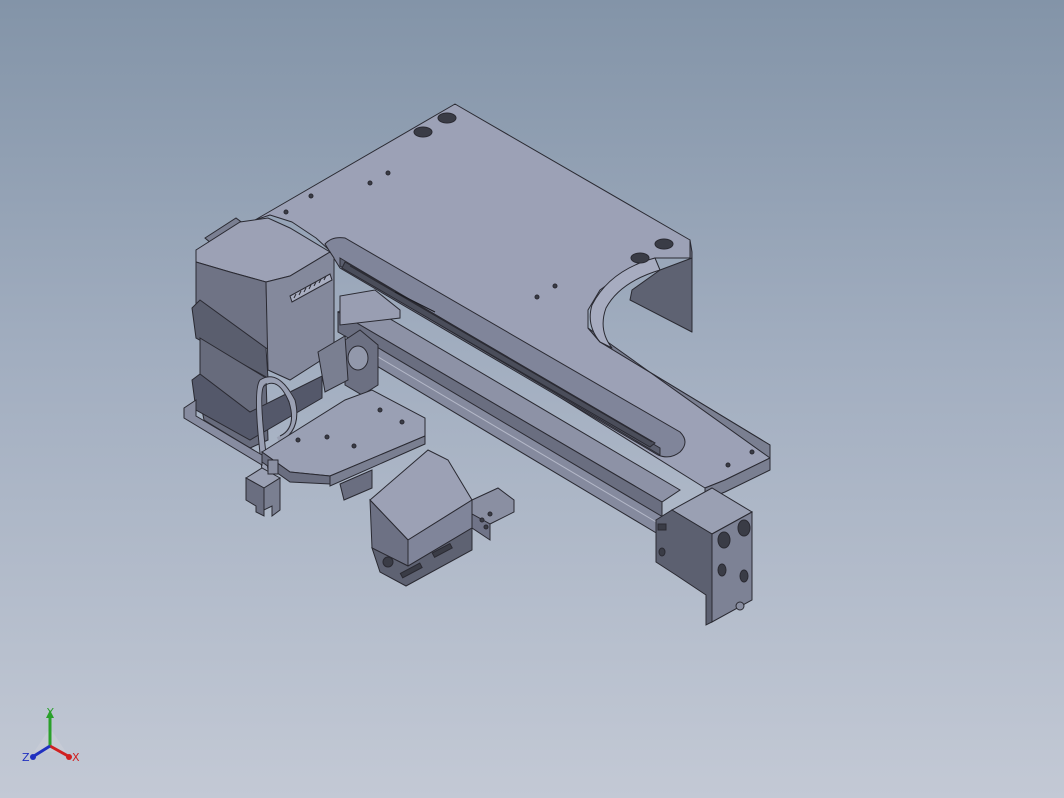  I want to click on end-block, so click(704, 556).